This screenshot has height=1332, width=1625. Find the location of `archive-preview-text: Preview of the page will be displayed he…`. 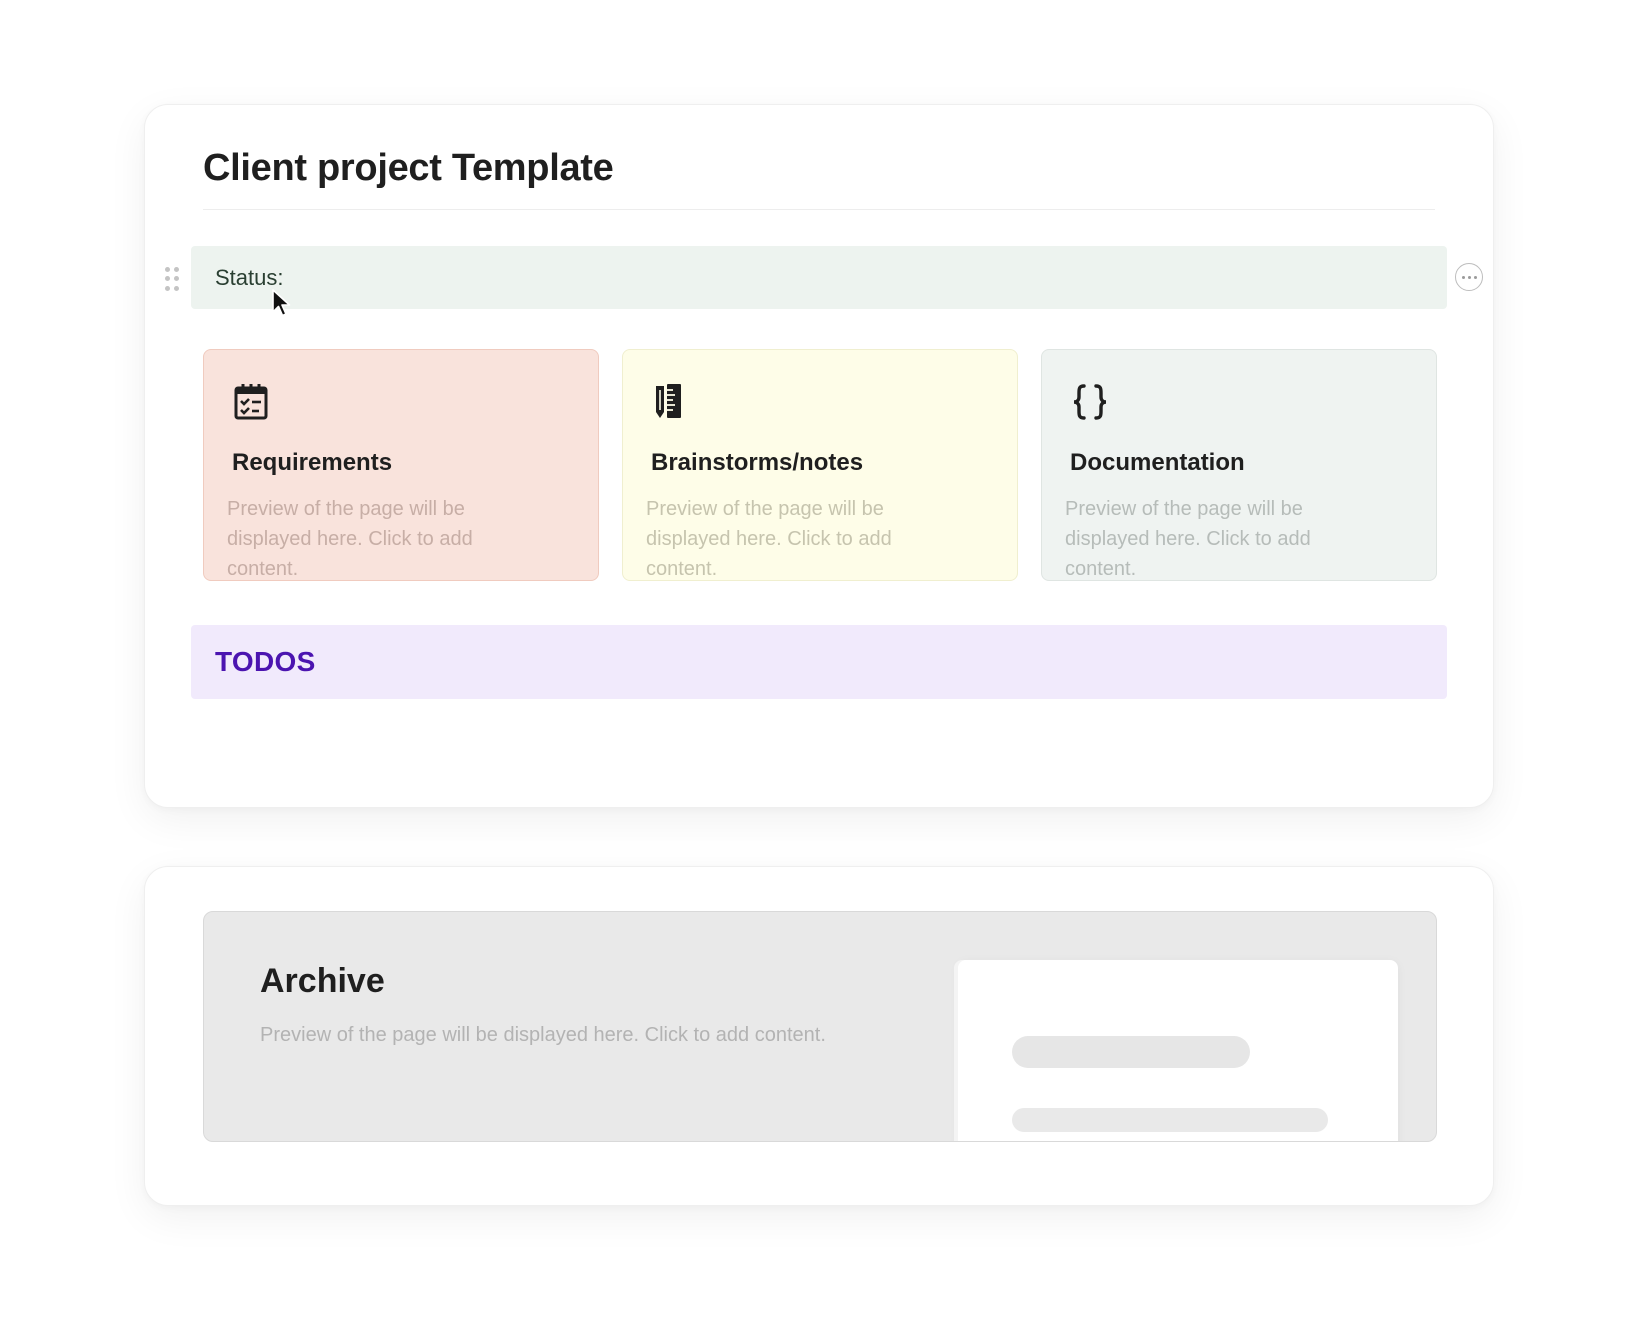

archive-preview-text: Preview of the page will be displayed he… is located at coordinates (543, 1035).